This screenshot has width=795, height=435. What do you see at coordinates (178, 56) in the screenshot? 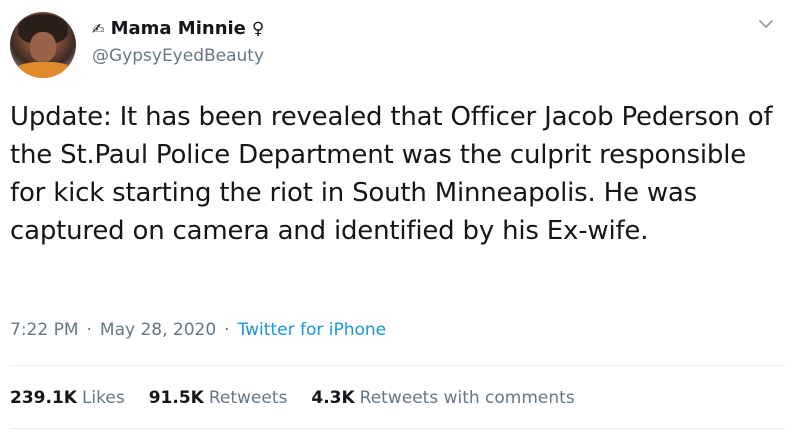
I see `user-handle: @GypsyEyedBeauty` at bounding box center [178, 56].